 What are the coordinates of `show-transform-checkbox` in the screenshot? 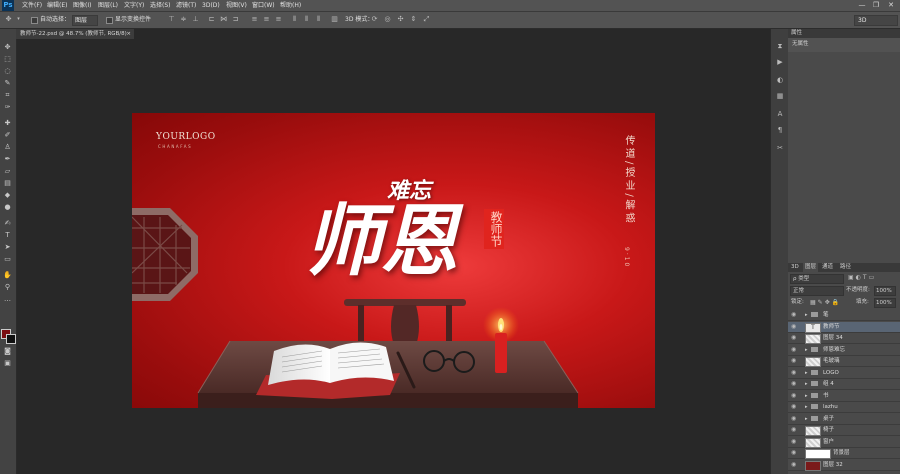 It's located at (109, 20).